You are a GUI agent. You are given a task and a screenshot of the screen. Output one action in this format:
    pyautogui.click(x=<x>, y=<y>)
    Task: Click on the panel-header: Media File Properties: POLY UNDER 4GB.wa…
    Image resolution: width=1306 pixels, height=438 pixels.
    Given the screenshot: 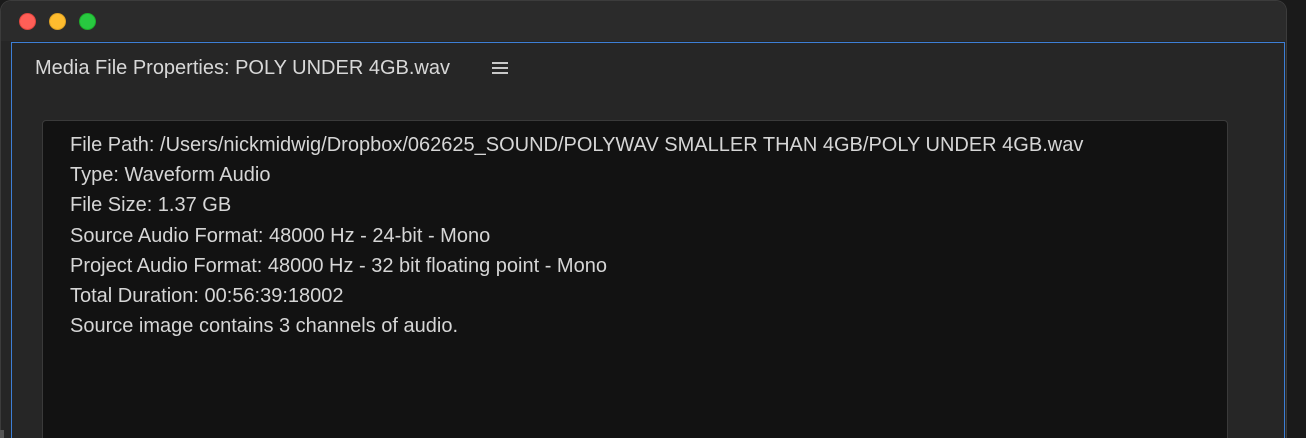 What is the action you would take?
    pyautogui.click(x=648, y=68)
    